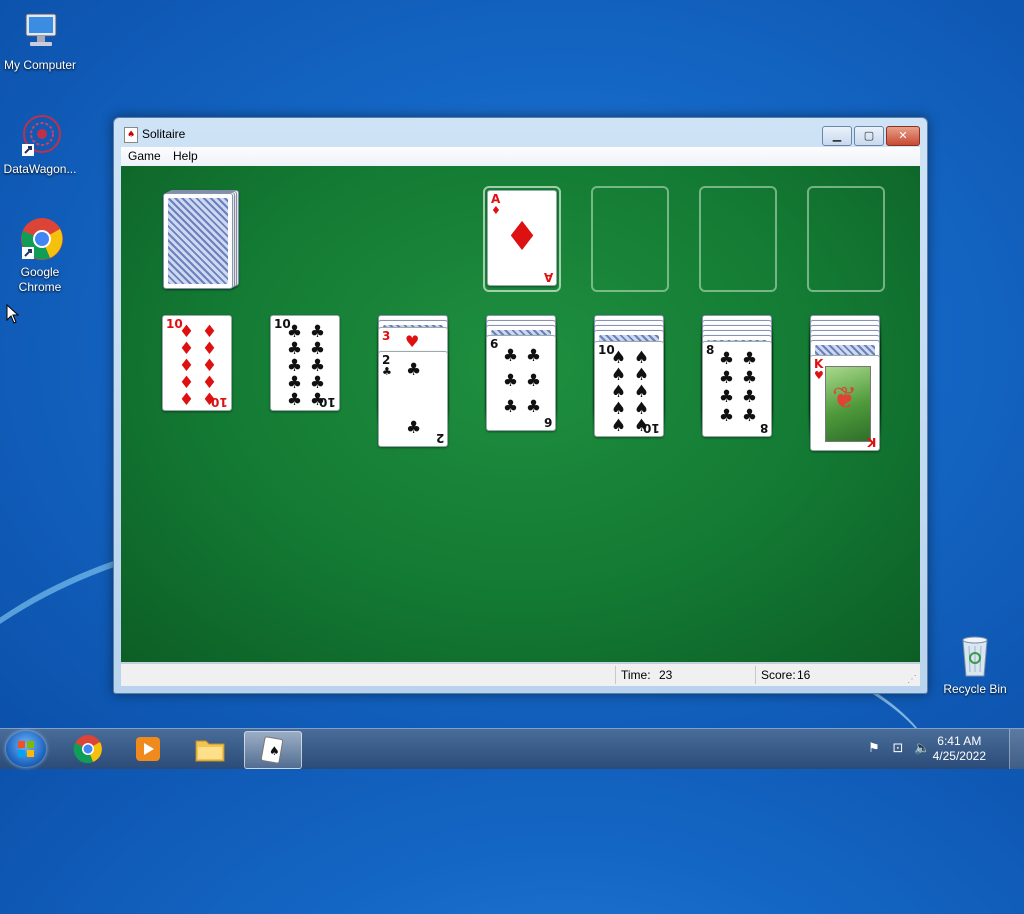 Image resolution: width=1024 pixels, height=914 pixels. I want to click on card-suit: ♣, so click(387, 371).